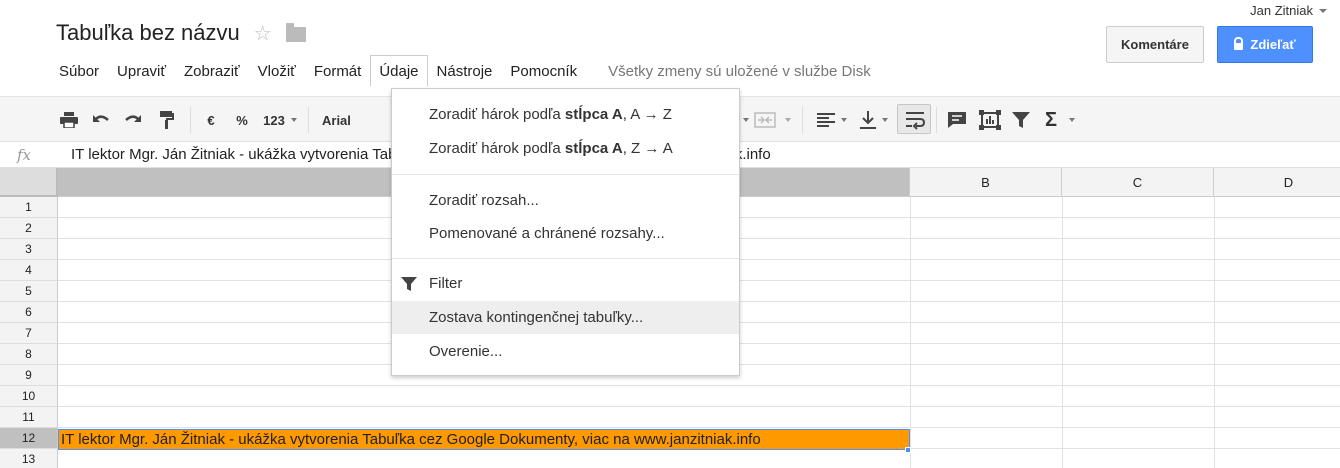  I want to click on column-header-d: D, so click(1277, 182).